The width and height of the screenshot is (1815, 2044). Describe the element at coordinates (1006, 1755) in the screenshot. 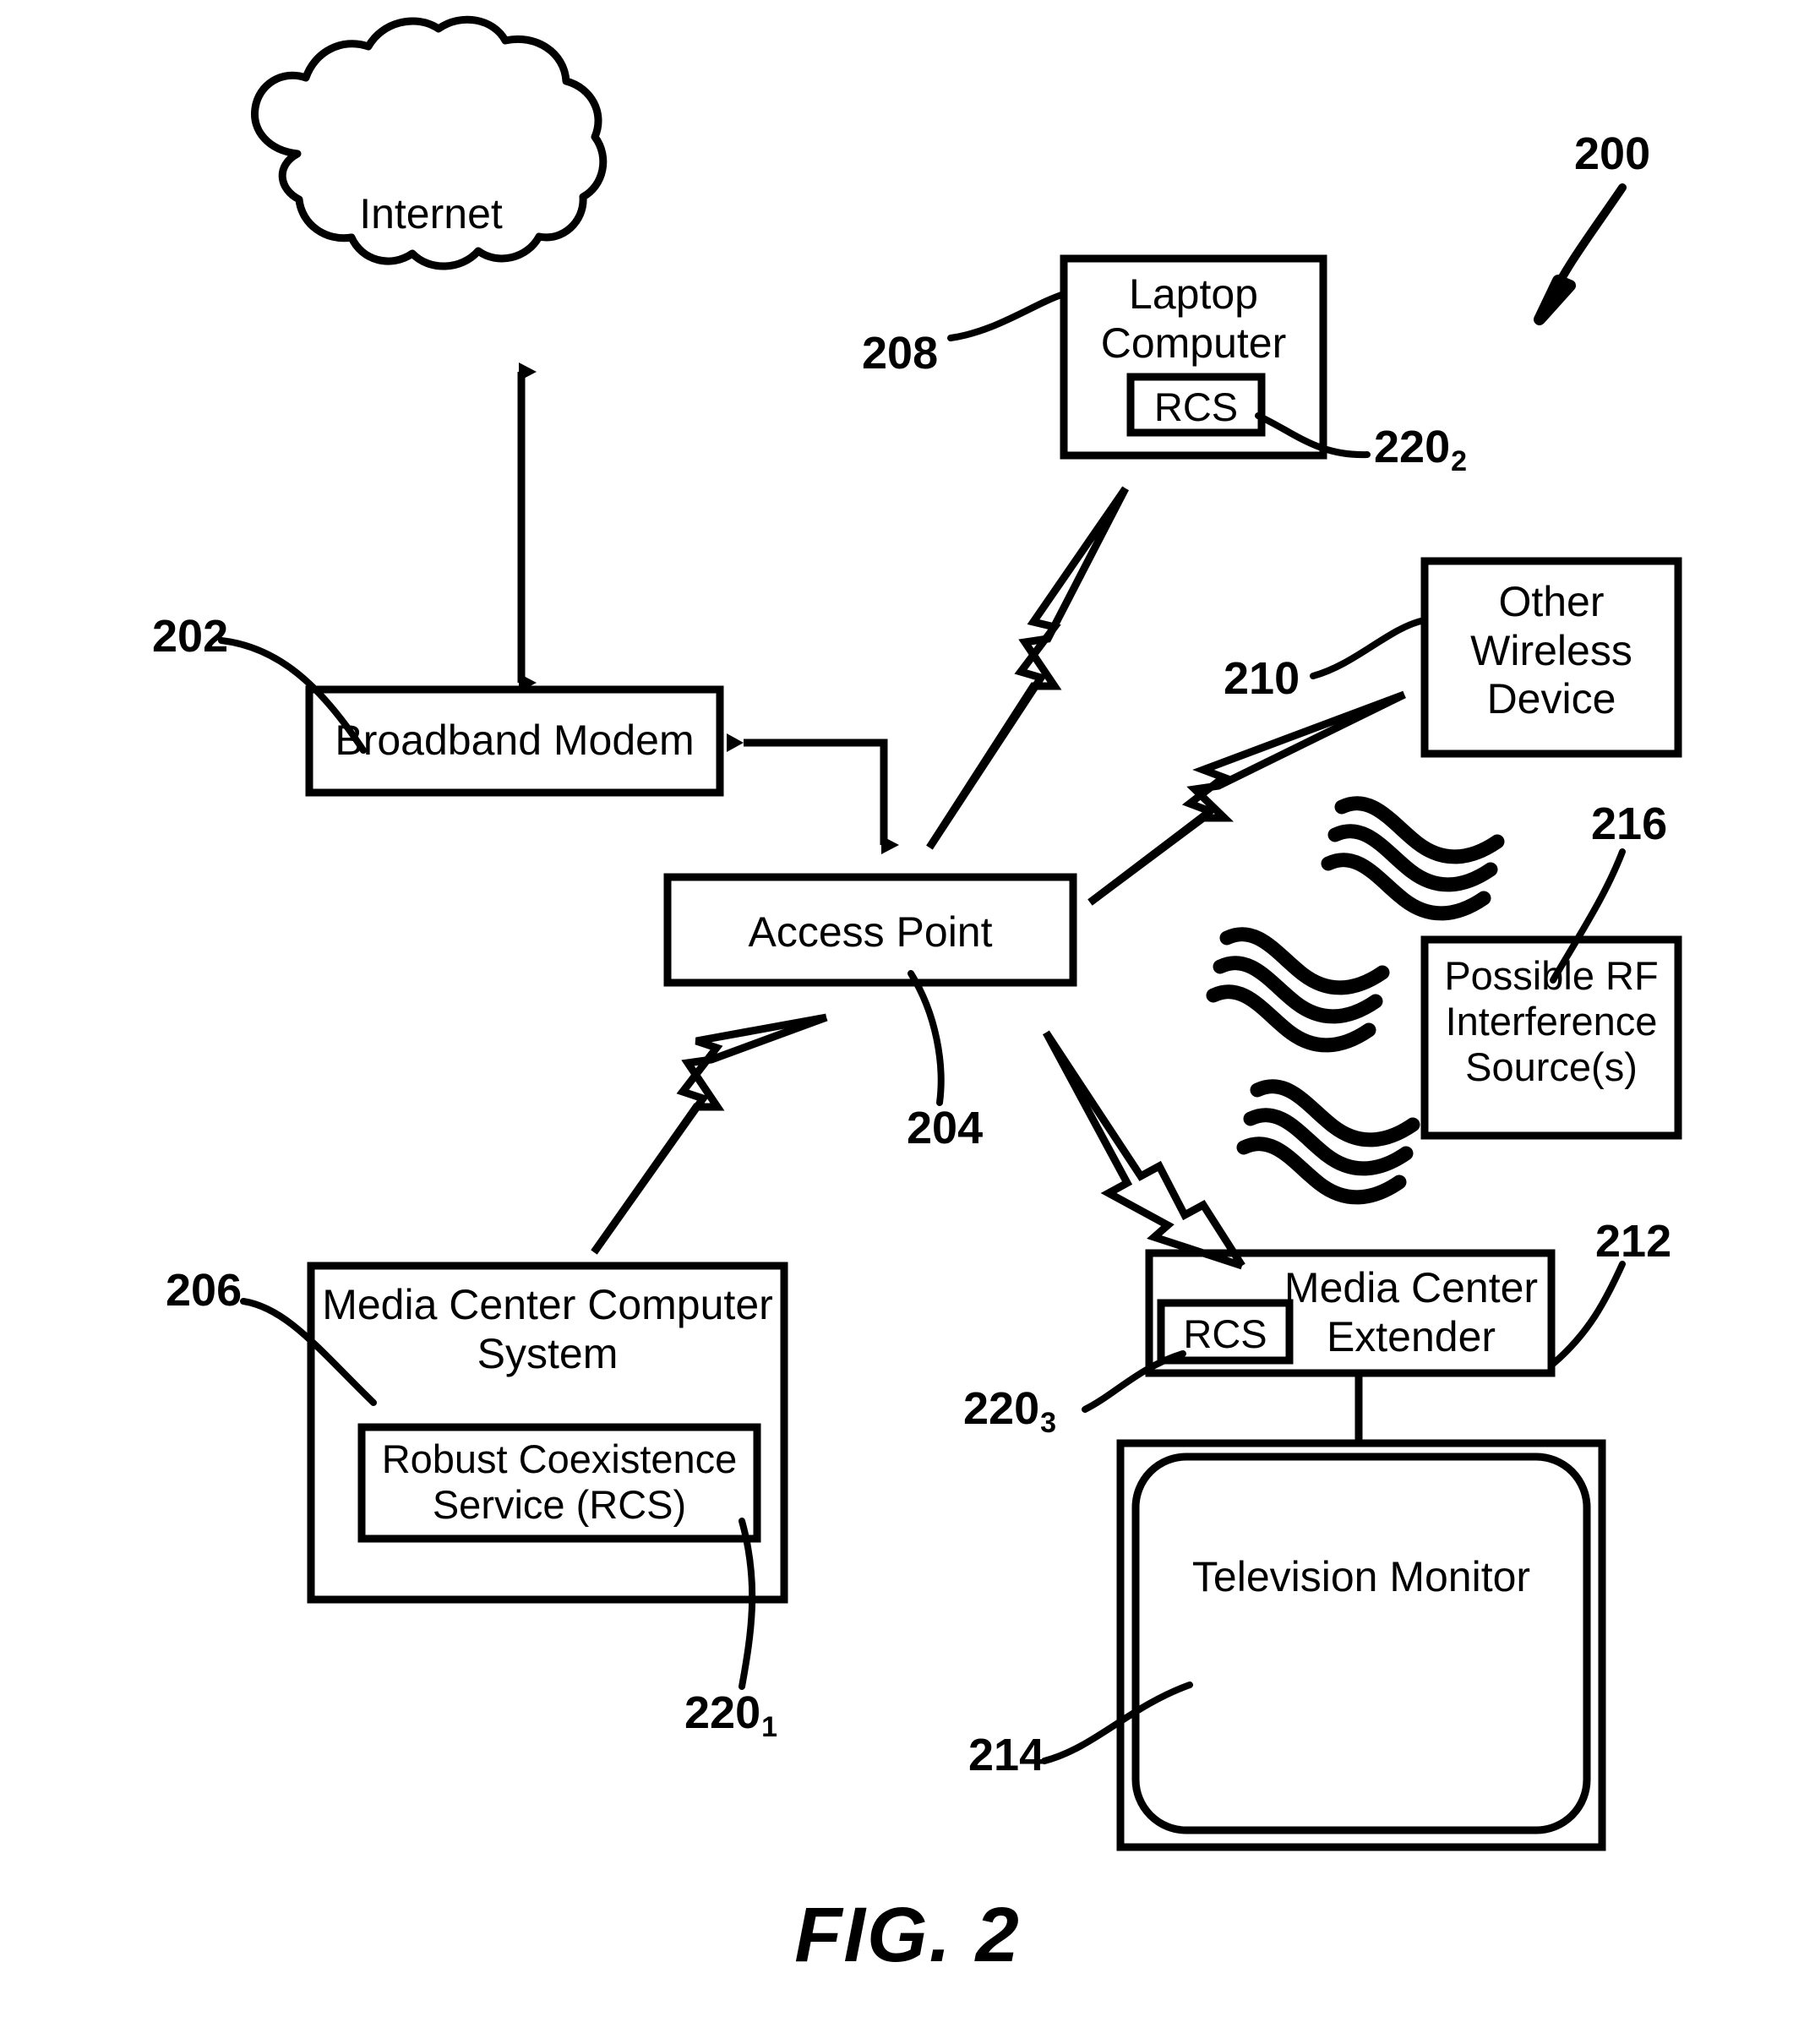

I see `television-monitor-ref-214: 214` at that location.